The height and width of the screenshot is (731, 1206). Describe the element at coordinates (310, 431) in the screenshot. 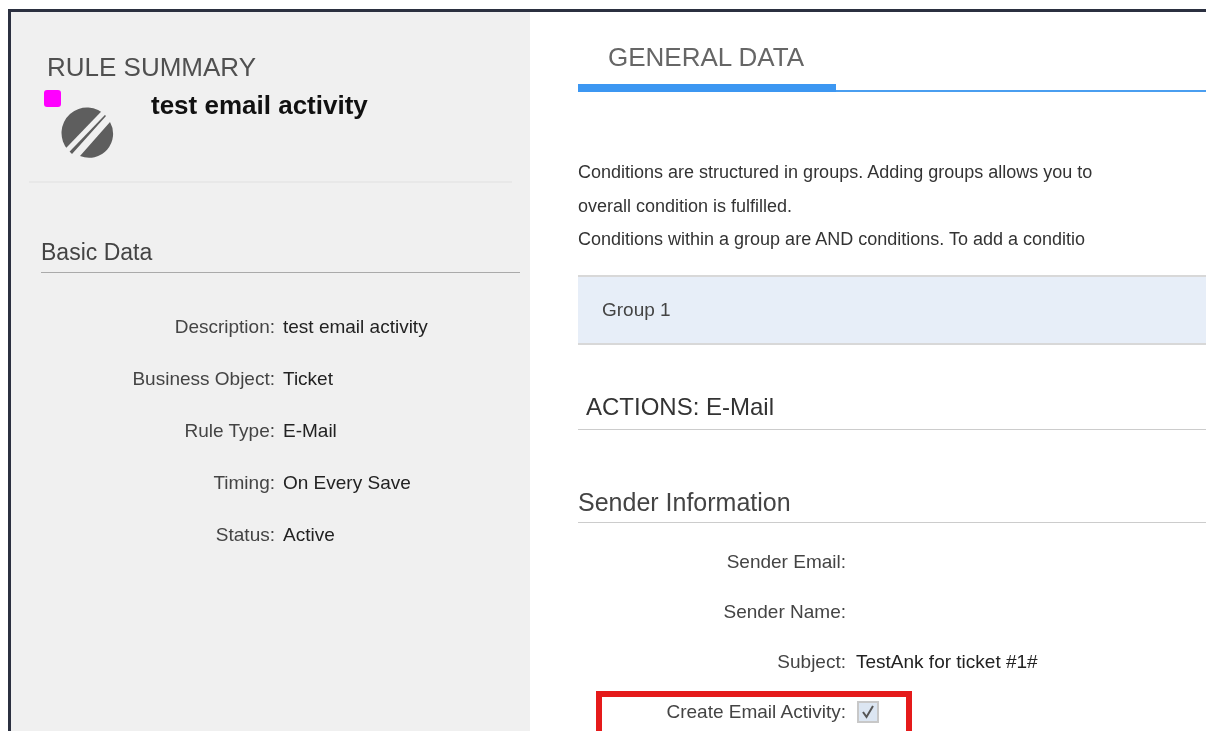

I see `field-value: E-Mail` at that location.